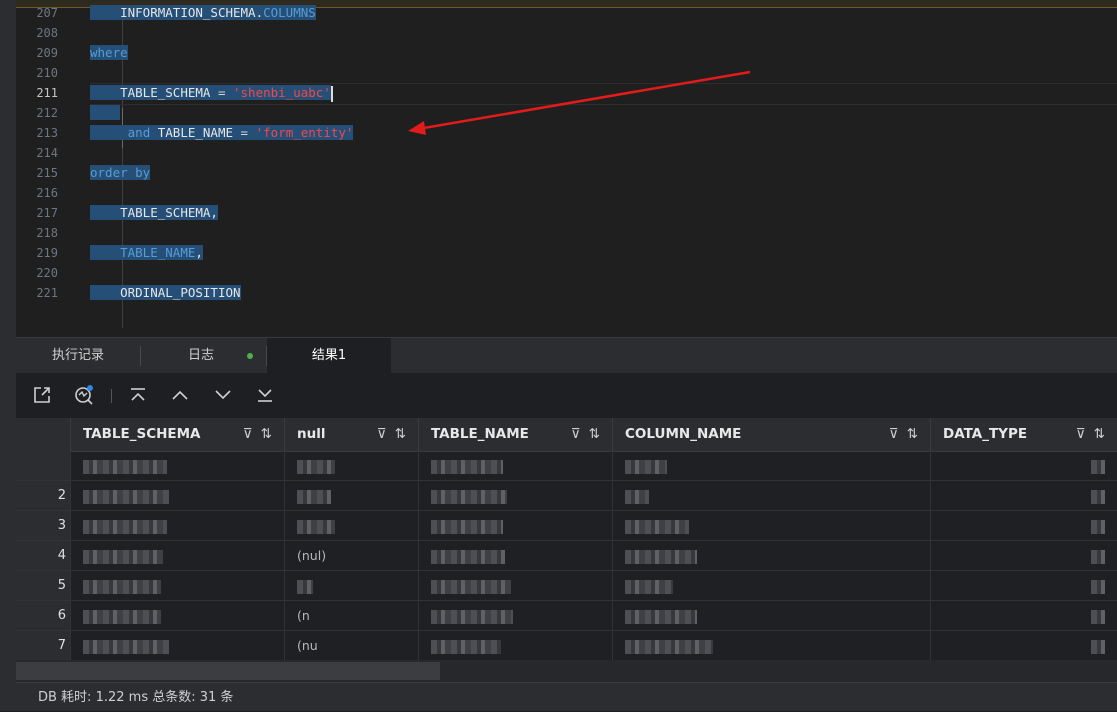 This screenshot has height=712, width=1117. Describe the element at coordinates (515, 434) in the screenshot. I see `column-header-table-name: TABLE_NAME ⊽ ⇅` at that location.